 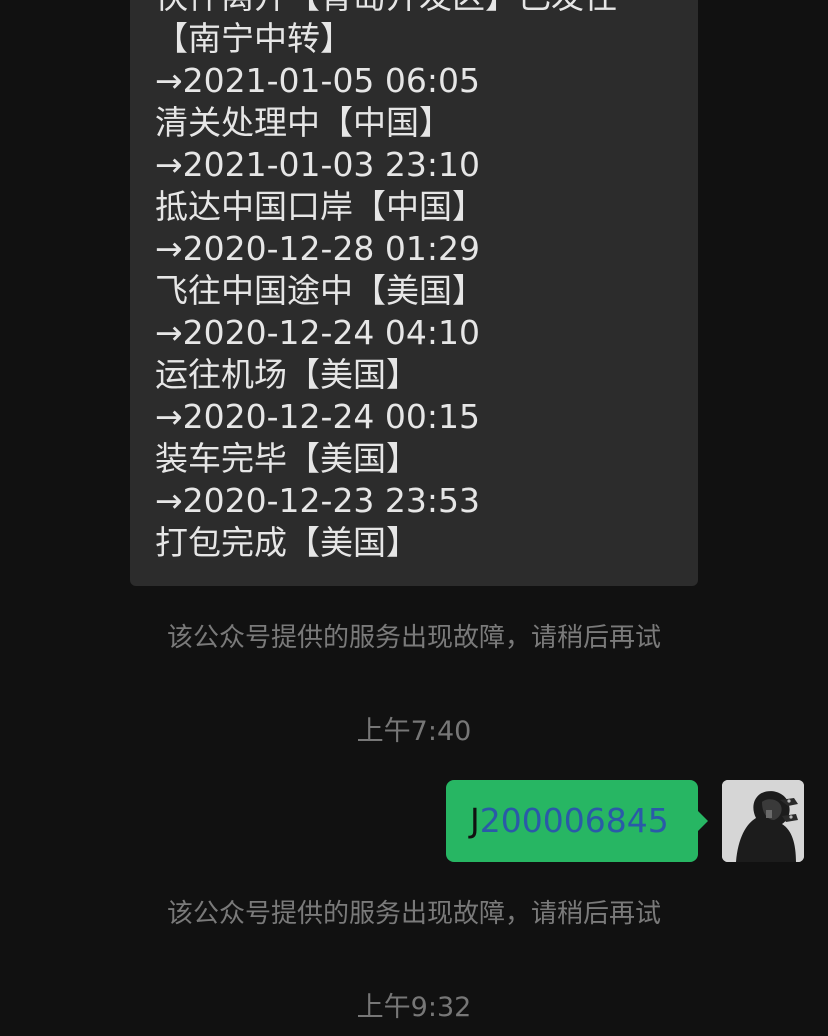 I want to click on message-line: 抵达中国口岸【中国】, so click(x=320, y=206).